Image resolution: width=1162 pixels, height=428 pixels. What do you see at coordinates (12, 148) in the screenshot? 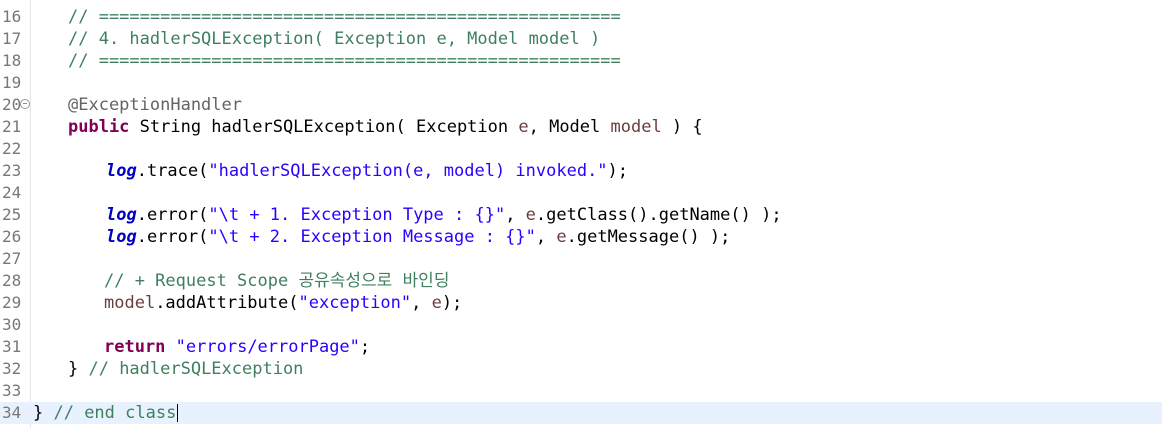
I see `line-number: 22` at bounding box center [12, 148].